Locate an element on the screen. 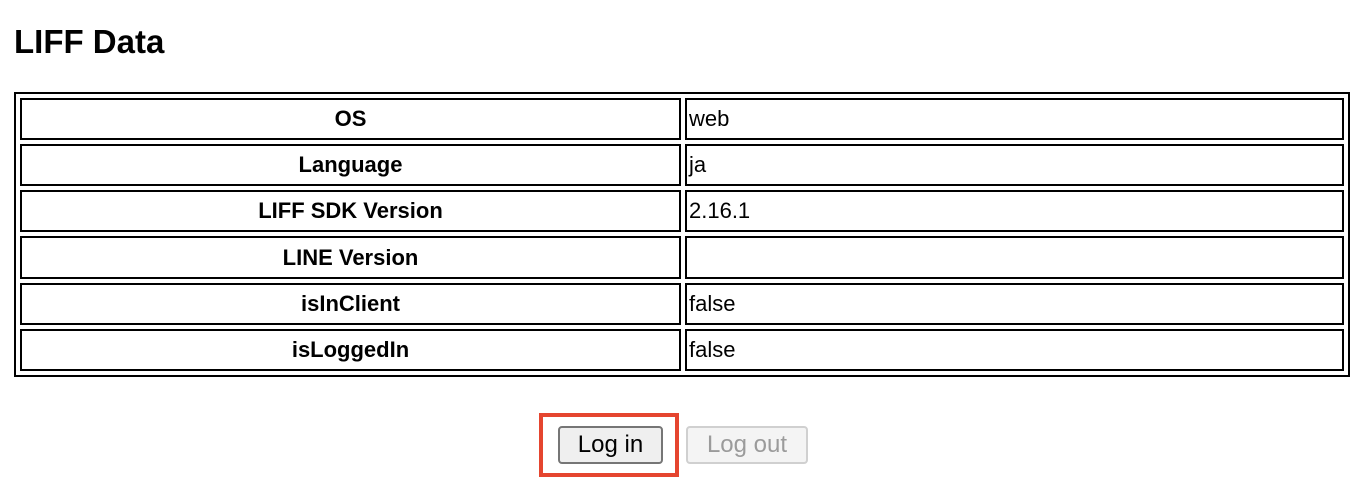  table-row: isLoggedIn false is located at coordinates (682, 349).